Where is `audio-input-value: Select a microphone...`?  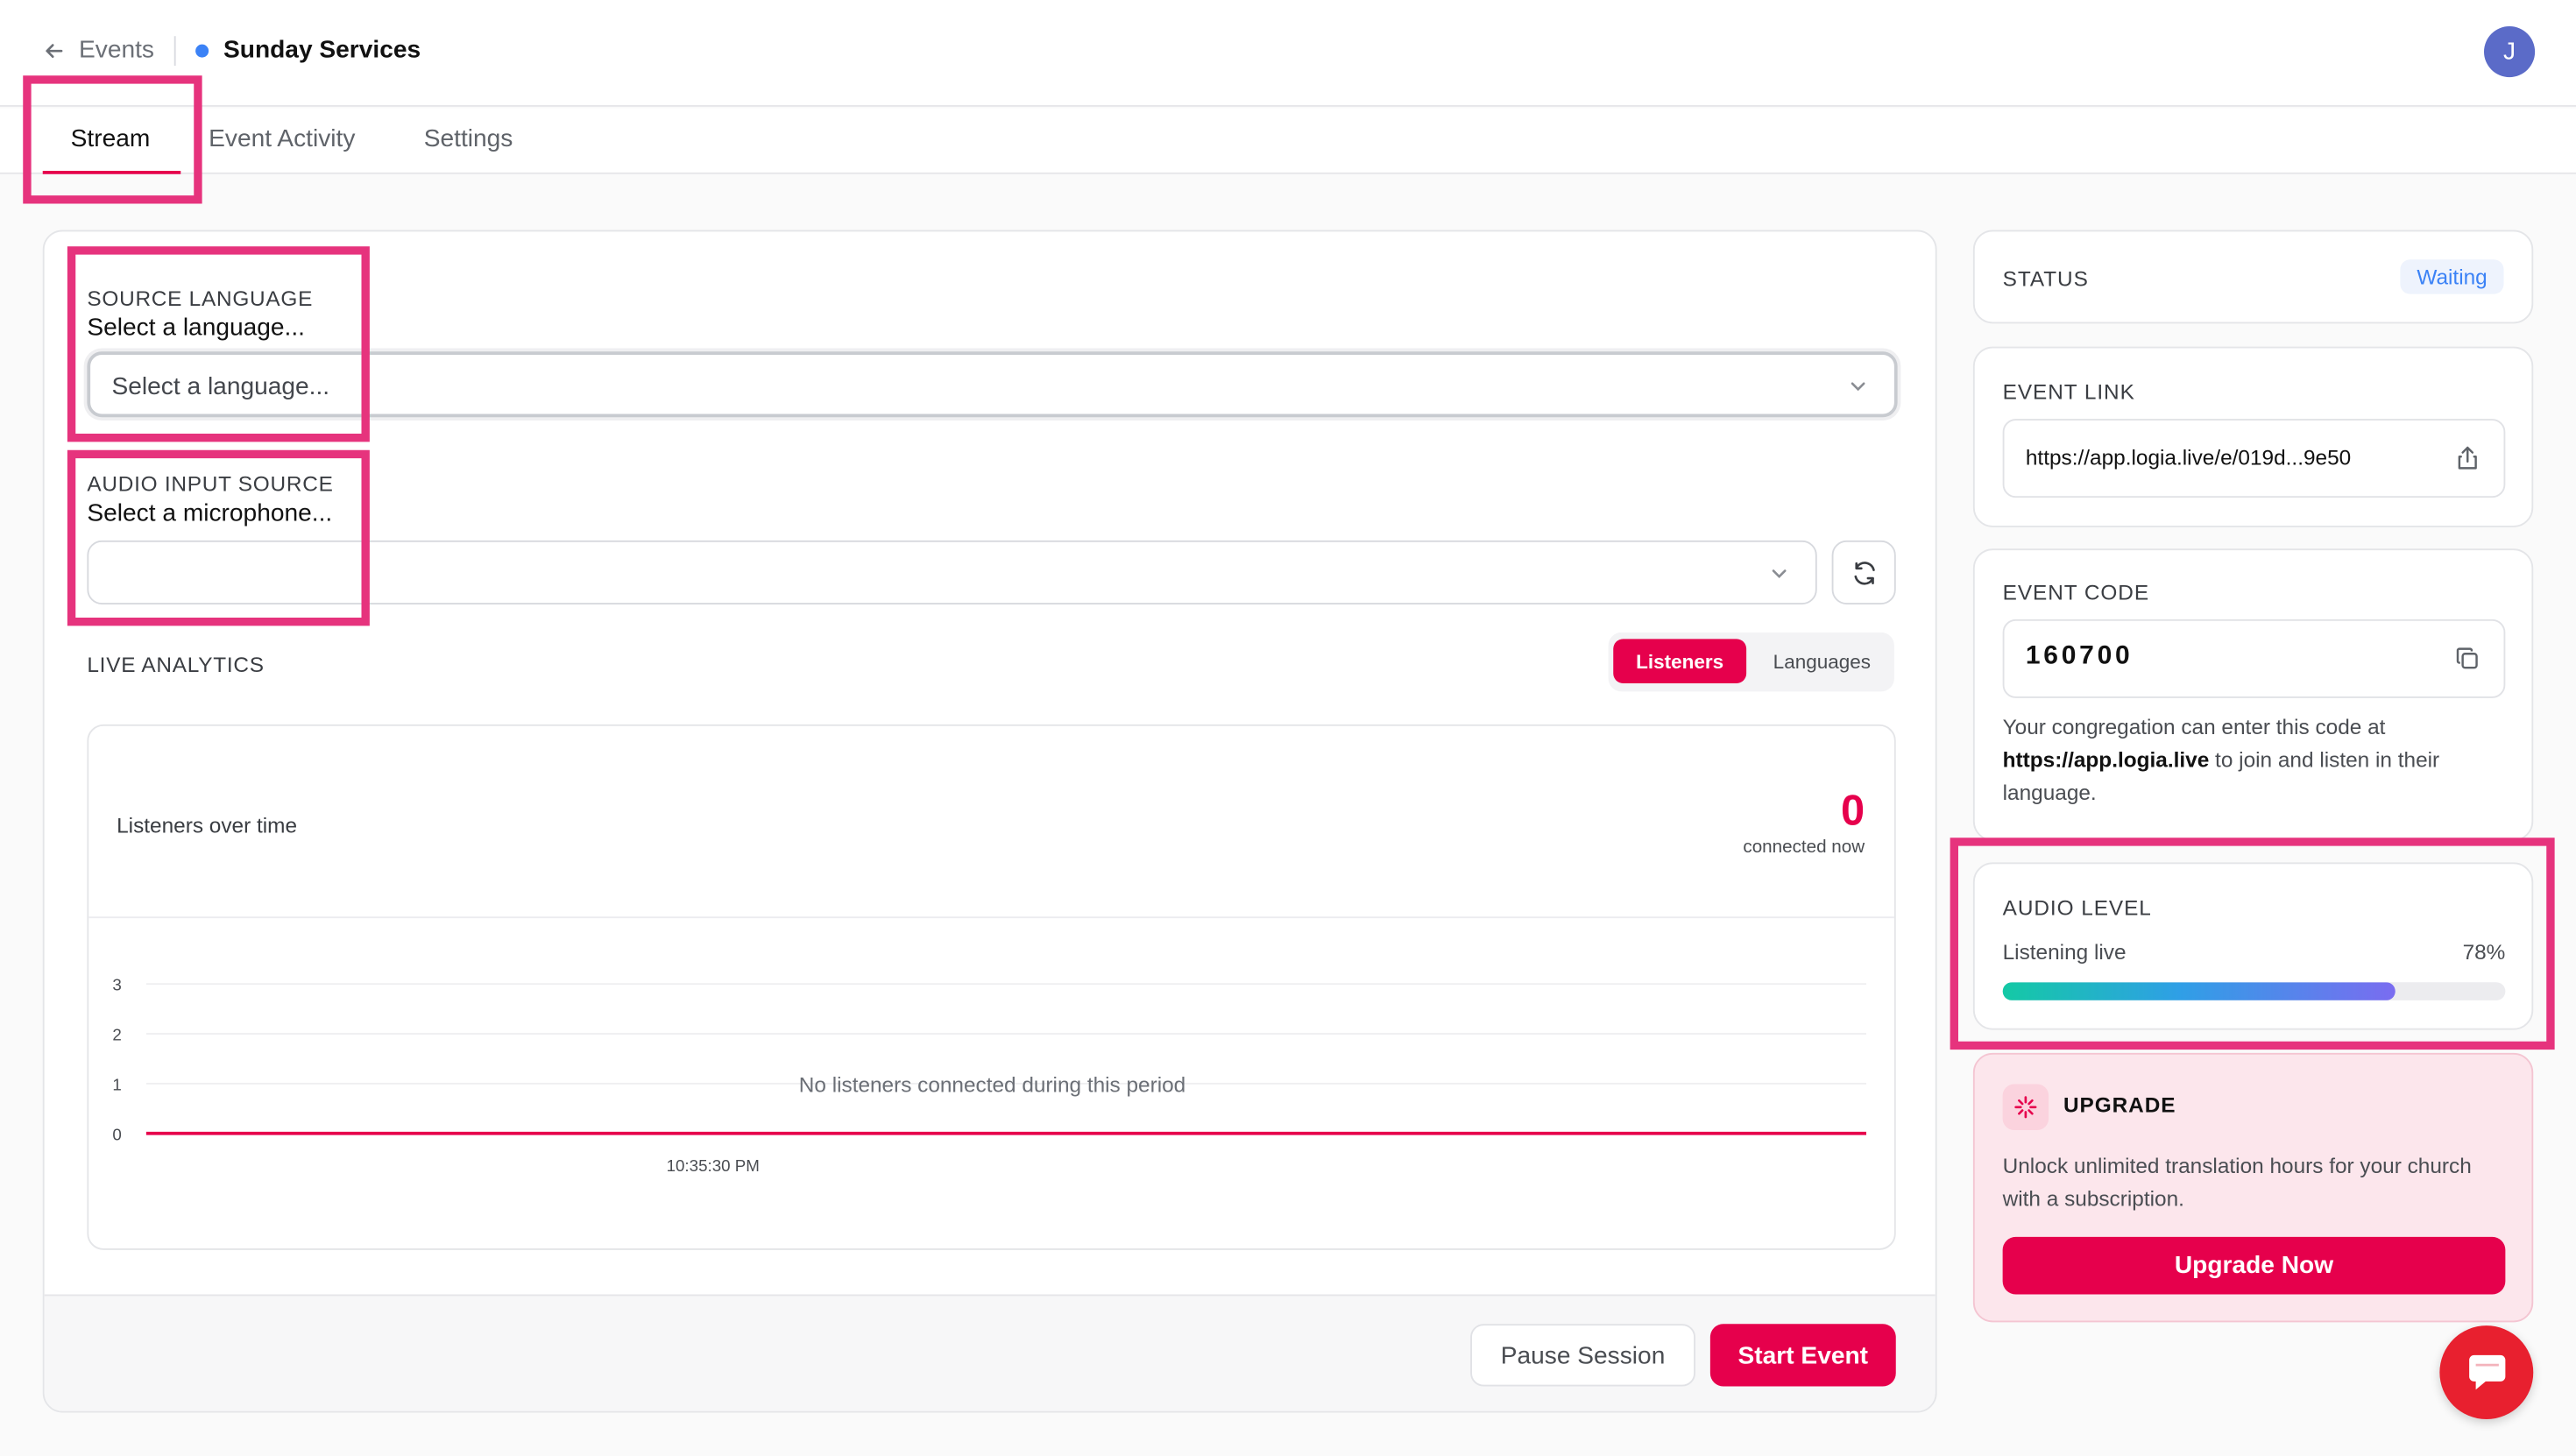 audio-input-value: Select a microphone... is located at coordinates (210, 513).